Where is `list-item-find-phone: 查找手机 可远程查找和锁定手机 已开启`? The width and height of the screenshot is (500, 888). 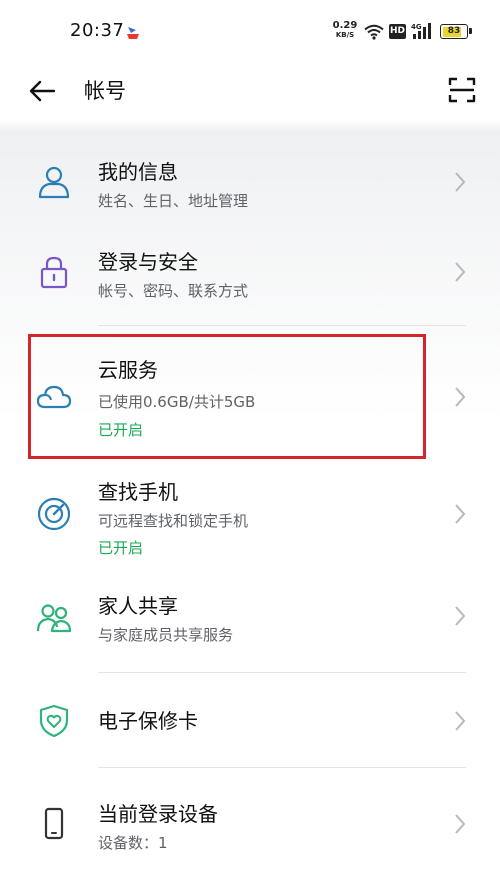
list-item-find-phone: 查找手机 可远程查找和锁定手机 已开启 is located at coordinates (250, 517).